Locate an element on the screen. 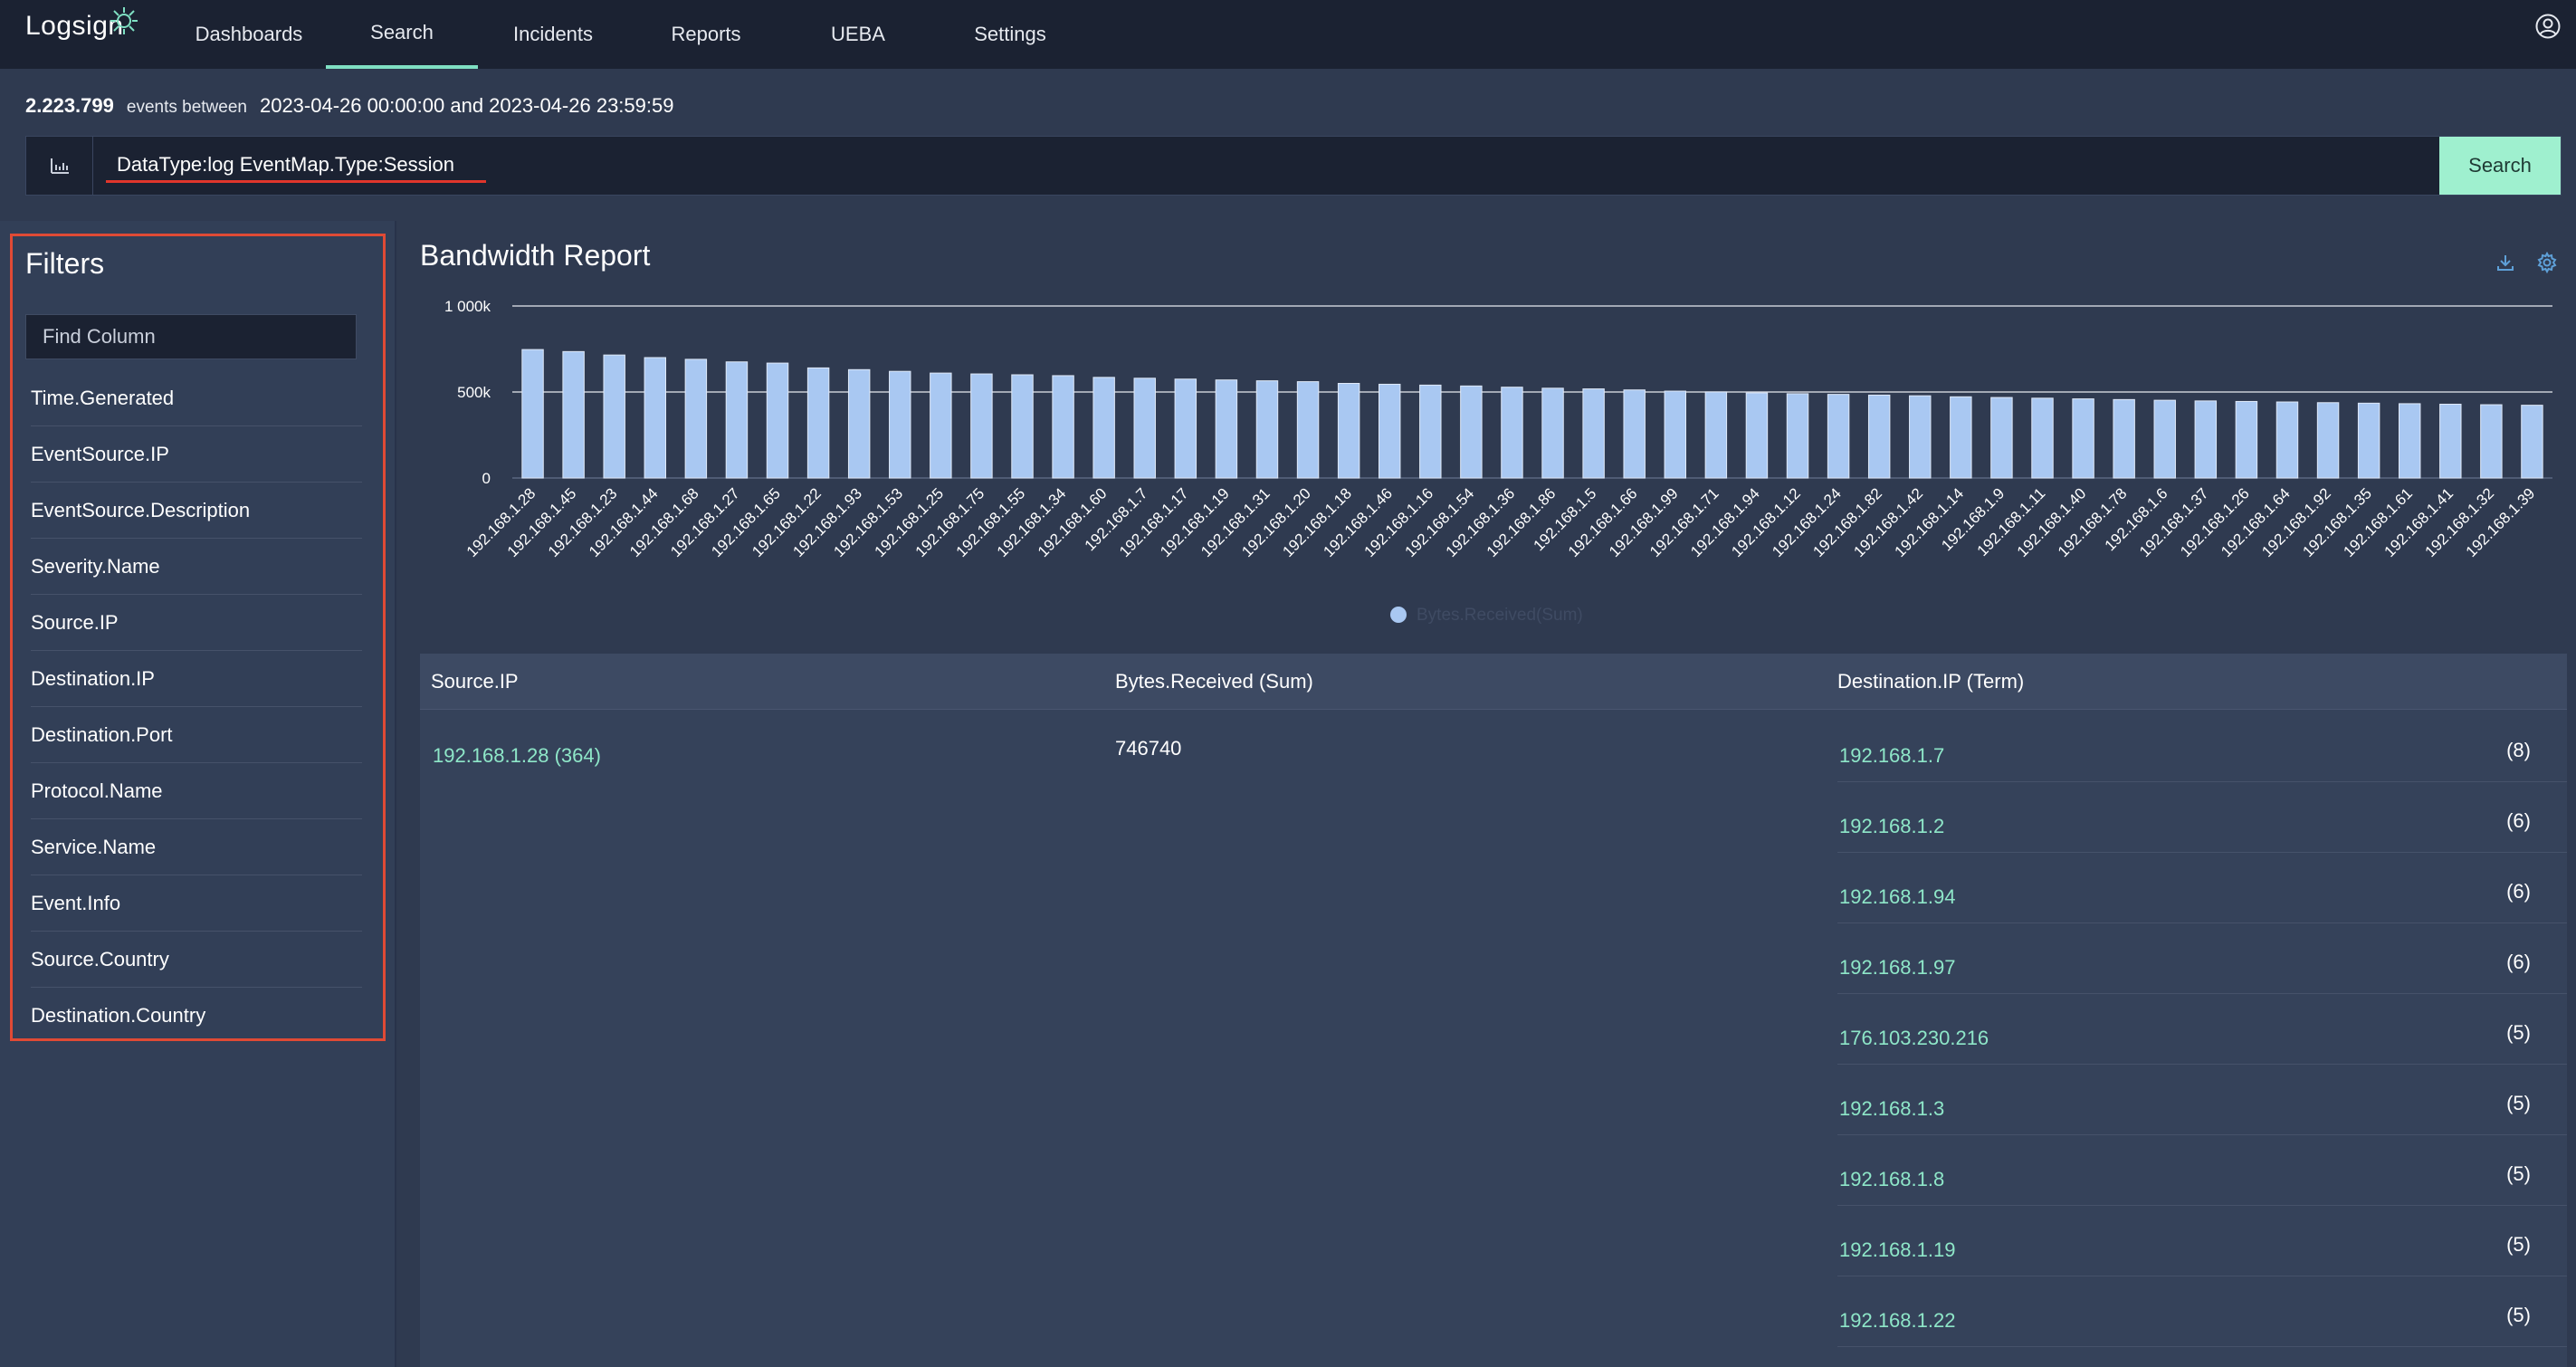 This screenshot has width=2576, height=1367. y-tick-label: 500k is located at coordinates (474, 392).